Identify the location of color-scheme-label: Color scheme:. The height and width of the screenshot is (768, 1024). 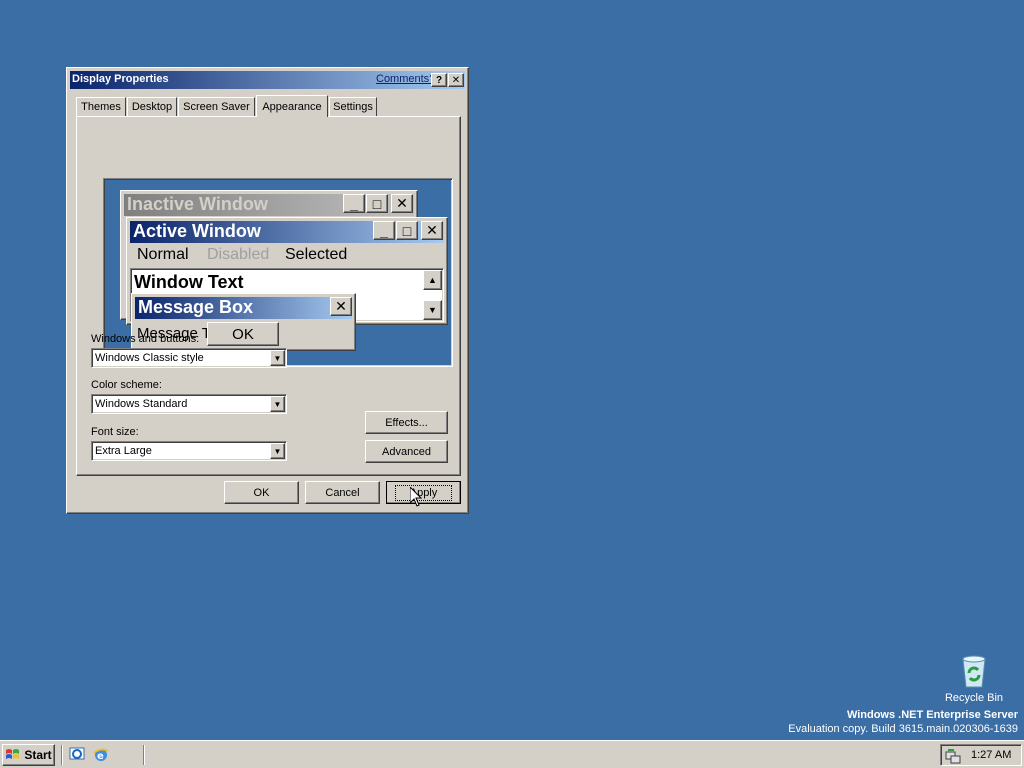
(126, 385).